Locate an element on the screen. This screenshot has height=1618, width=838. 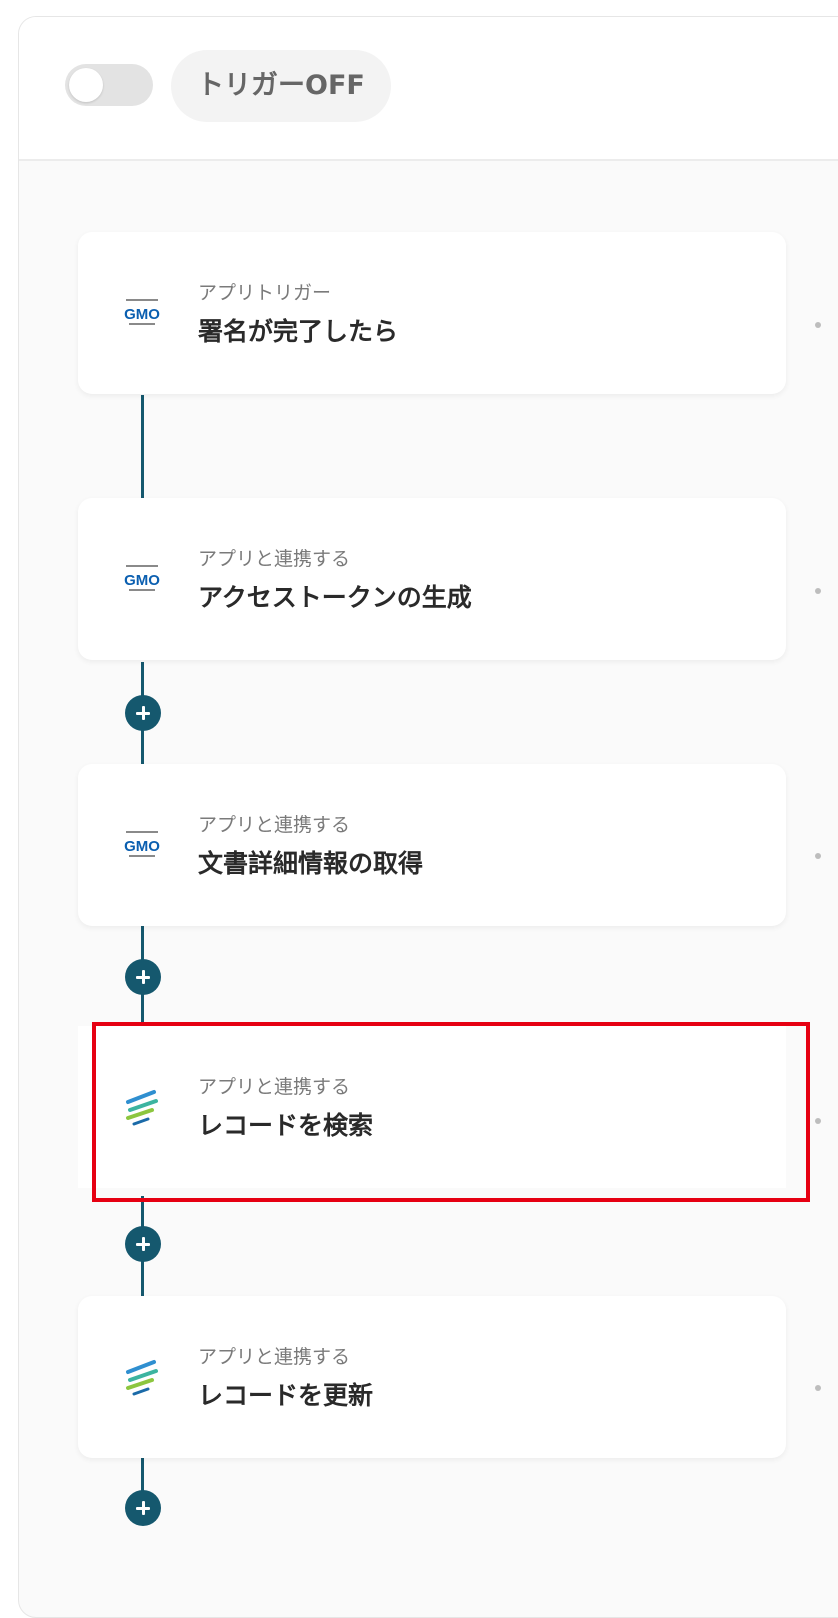
toggle-knob is located at coordinates (86, 85).